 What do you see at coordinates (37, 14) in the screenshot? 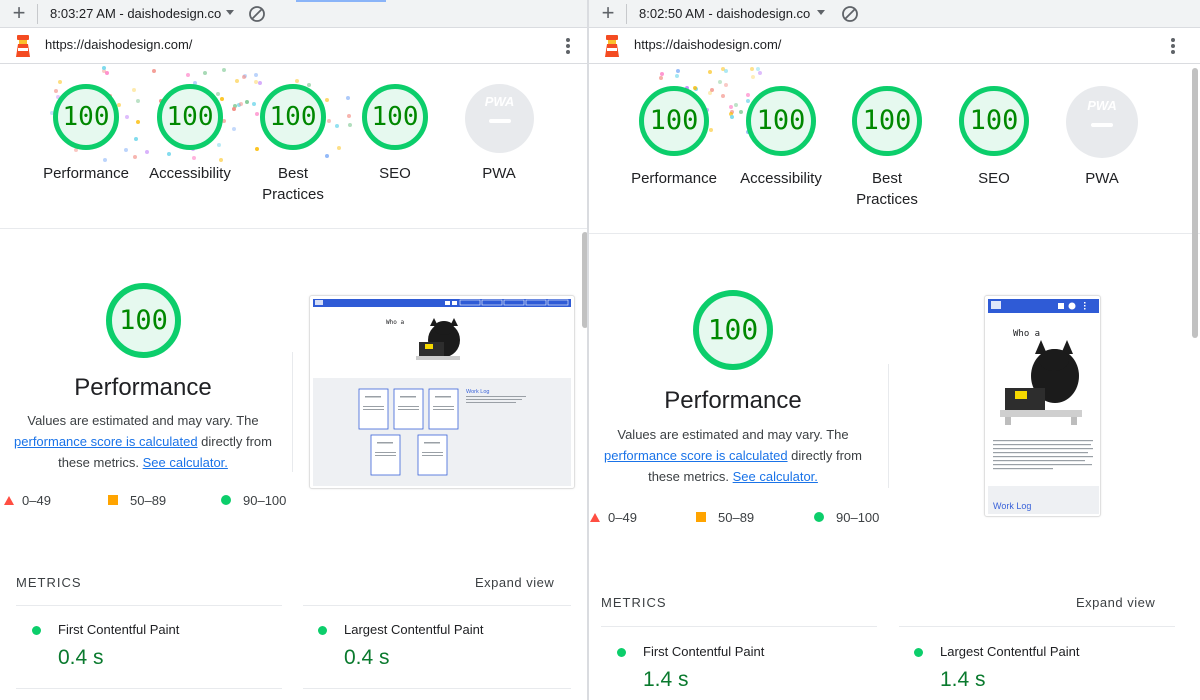
I see `tab-separator` at bounding box center [37, 14].